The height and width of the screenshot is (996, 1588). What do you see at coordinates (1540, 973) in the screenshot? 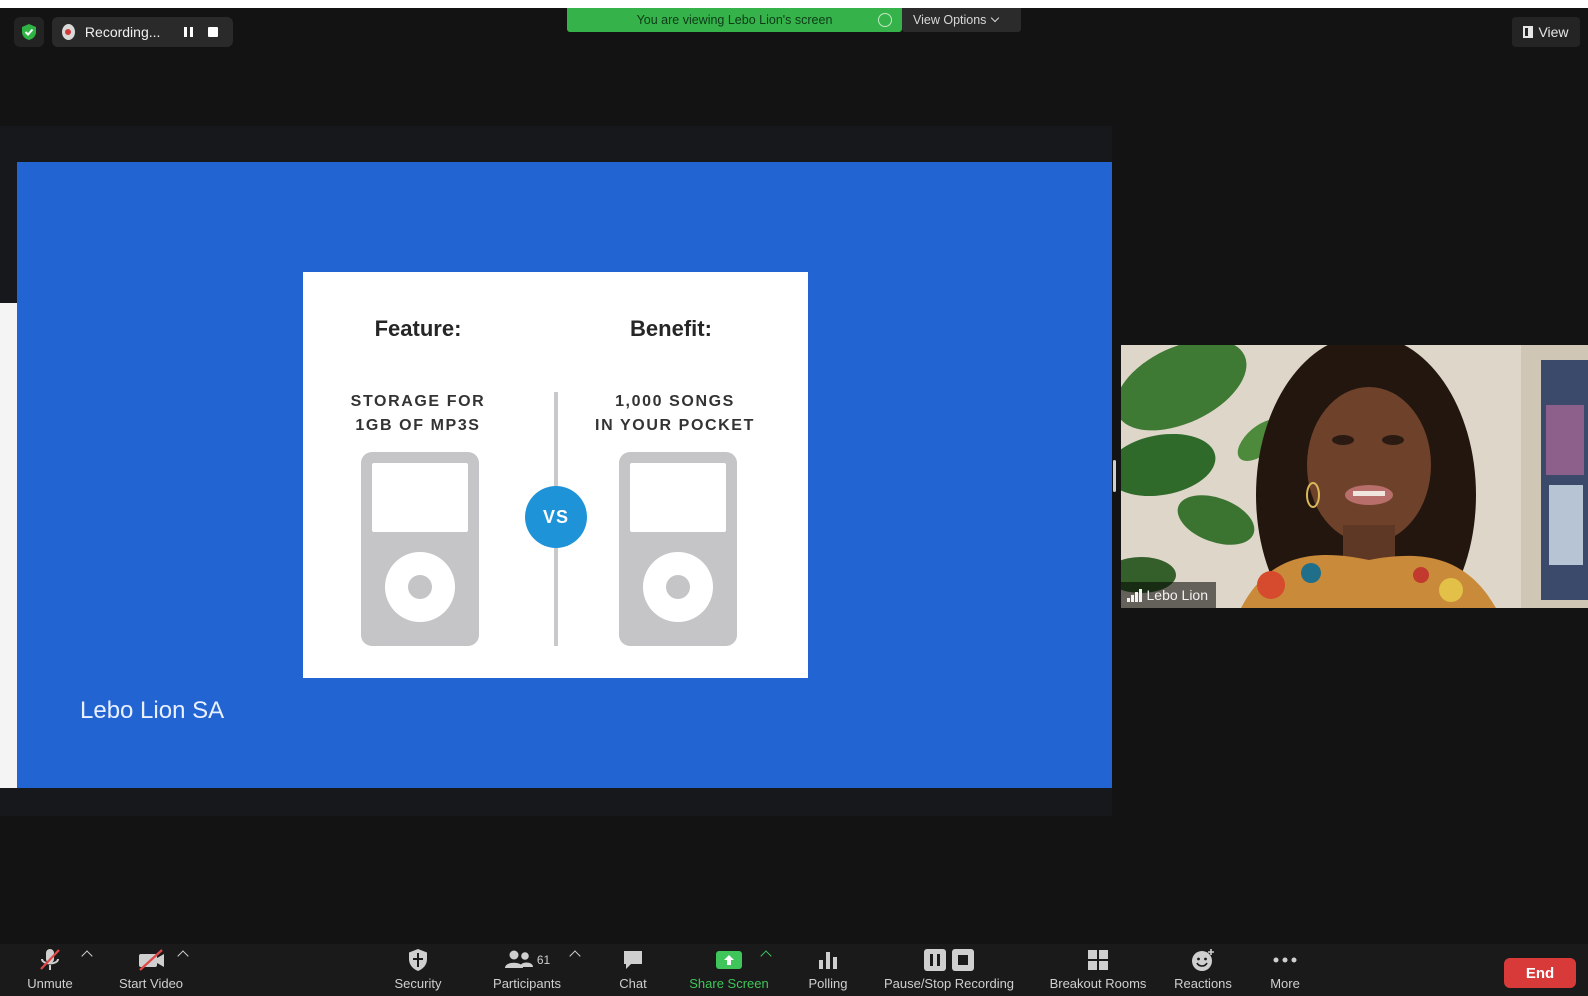
I see `end-meeting-button: End` at bounding box center [1540, 973].